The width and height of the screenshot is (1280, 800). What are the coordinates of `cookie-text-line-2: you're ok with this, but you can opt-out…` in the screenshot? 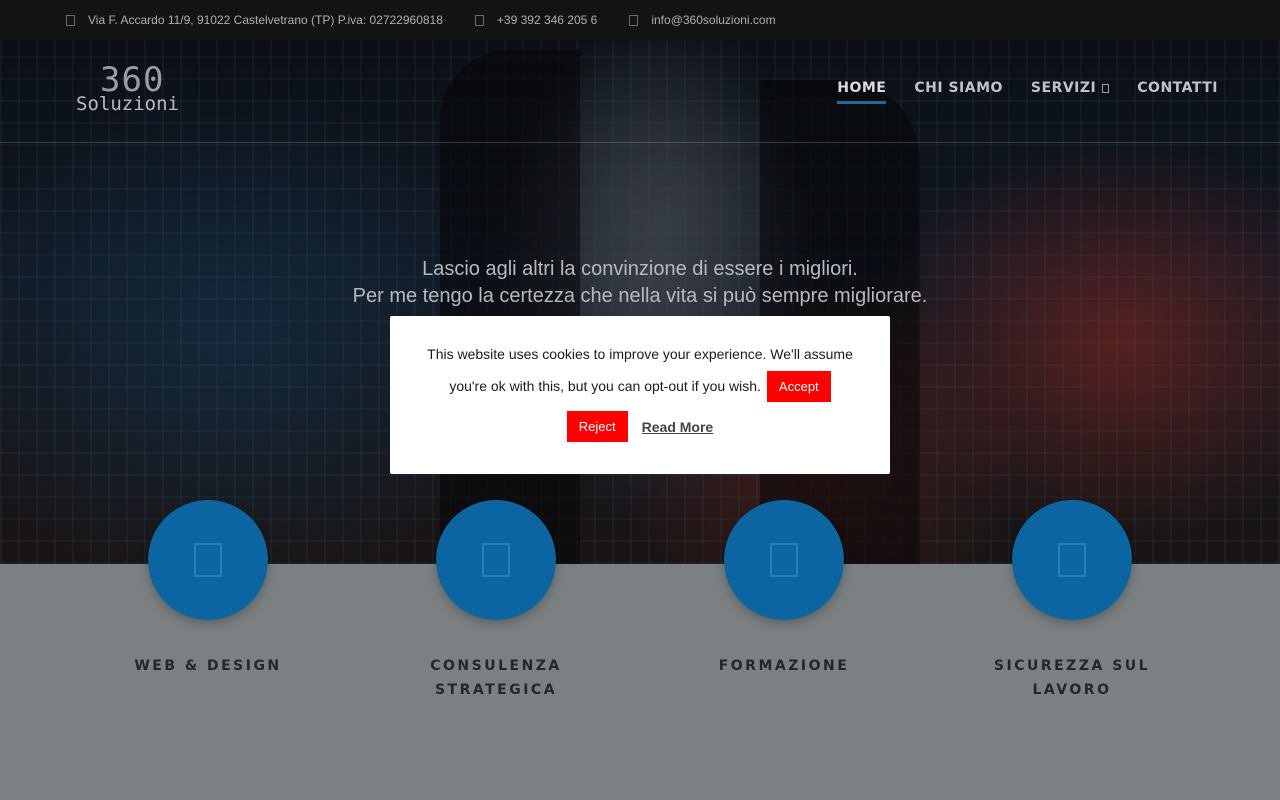 It's located at (605, 386).